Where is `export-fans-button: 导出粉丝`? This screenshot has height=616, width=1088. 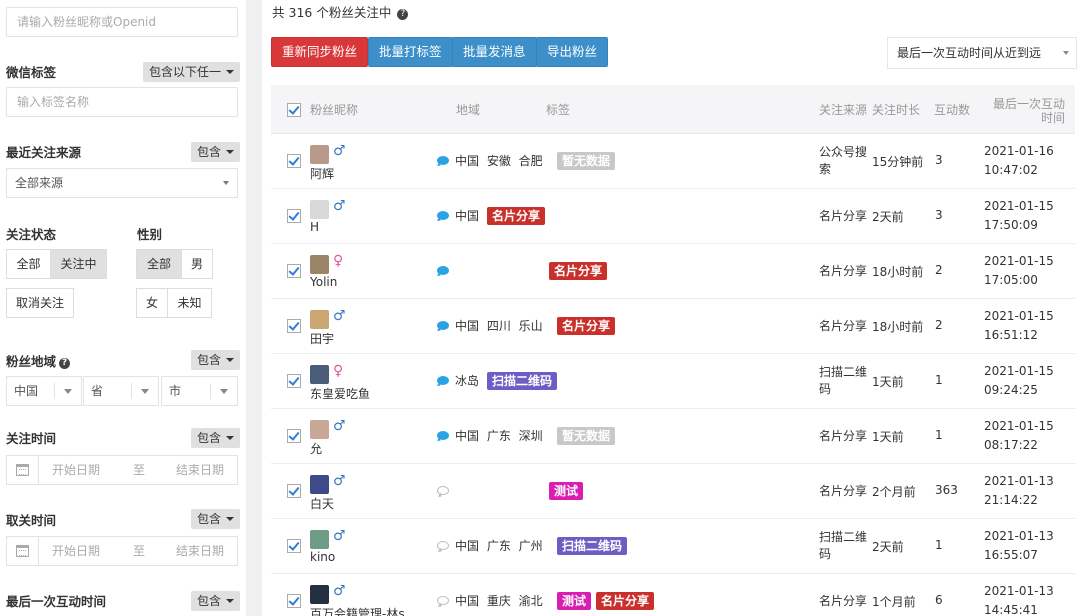 export-fans-button: 导出粉丝 is located at coordinates (572, 52).